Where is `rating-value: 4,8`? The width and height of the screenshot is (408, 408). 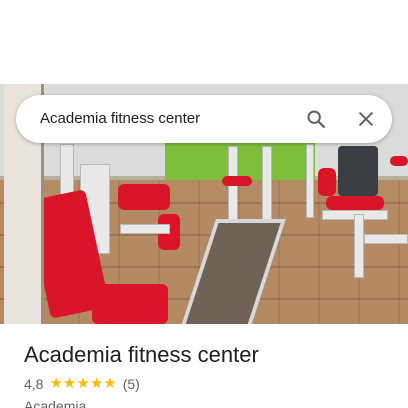 rating-value: 4,8 is located at coordinates (34, 384).